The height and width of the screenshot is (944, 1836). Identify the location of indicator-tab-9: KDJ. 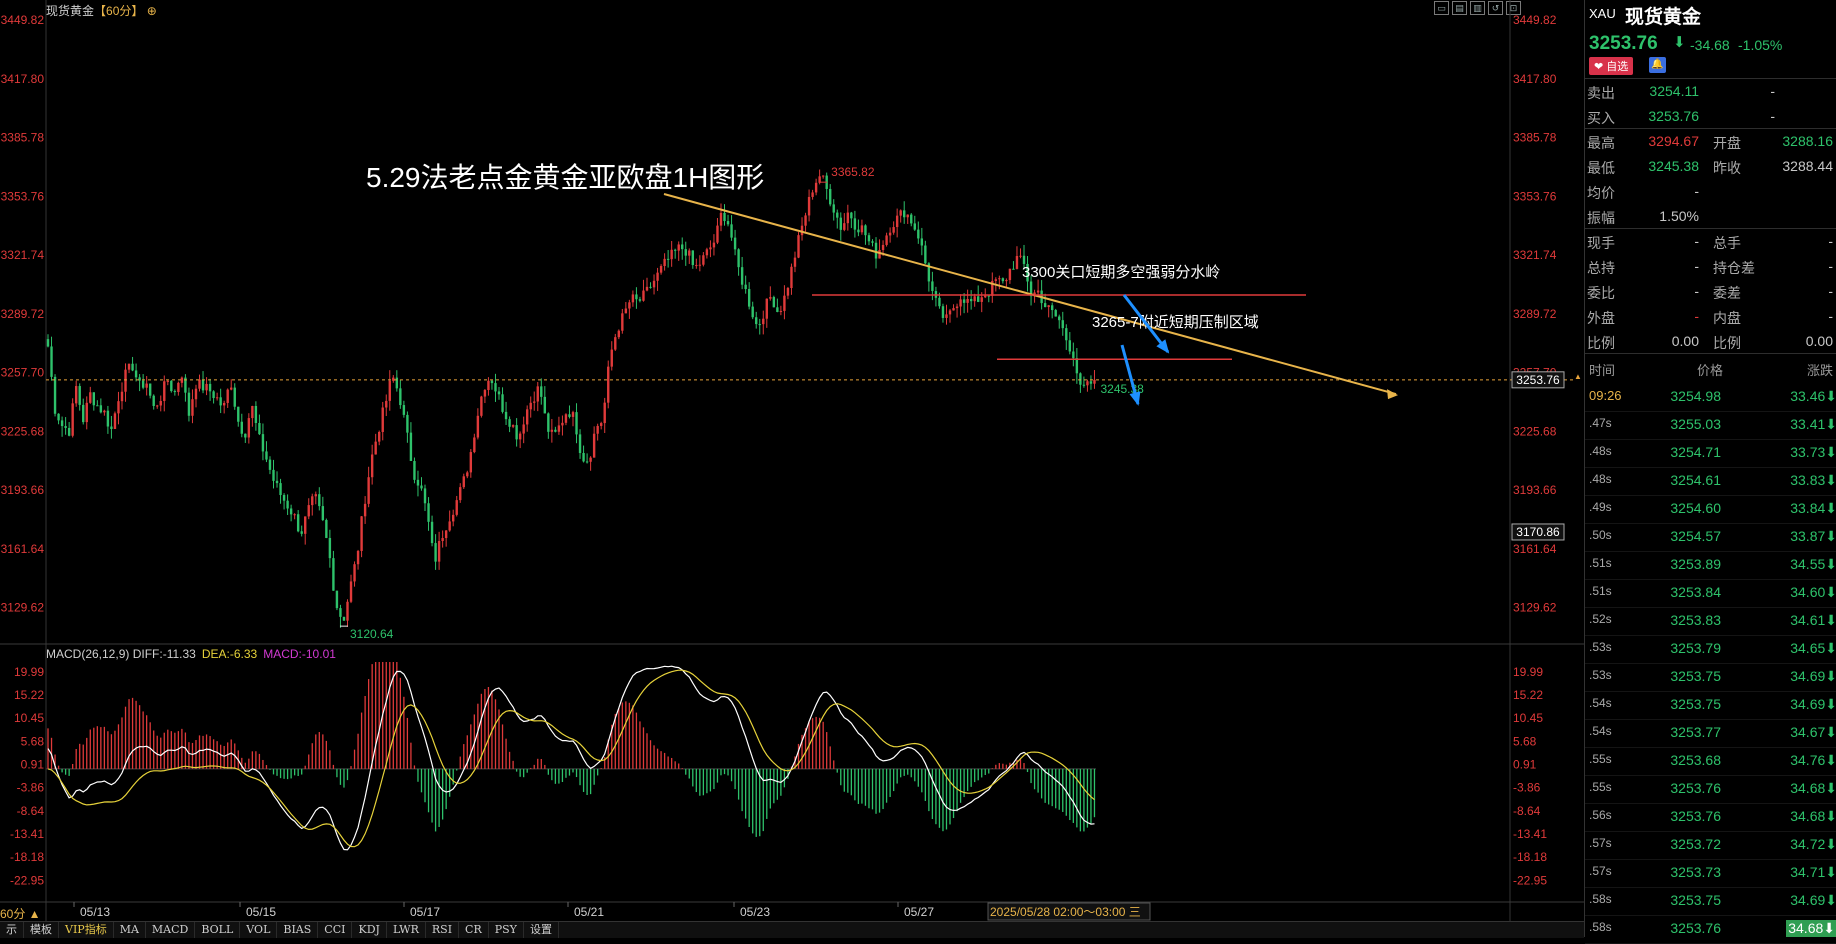
(369, 930).